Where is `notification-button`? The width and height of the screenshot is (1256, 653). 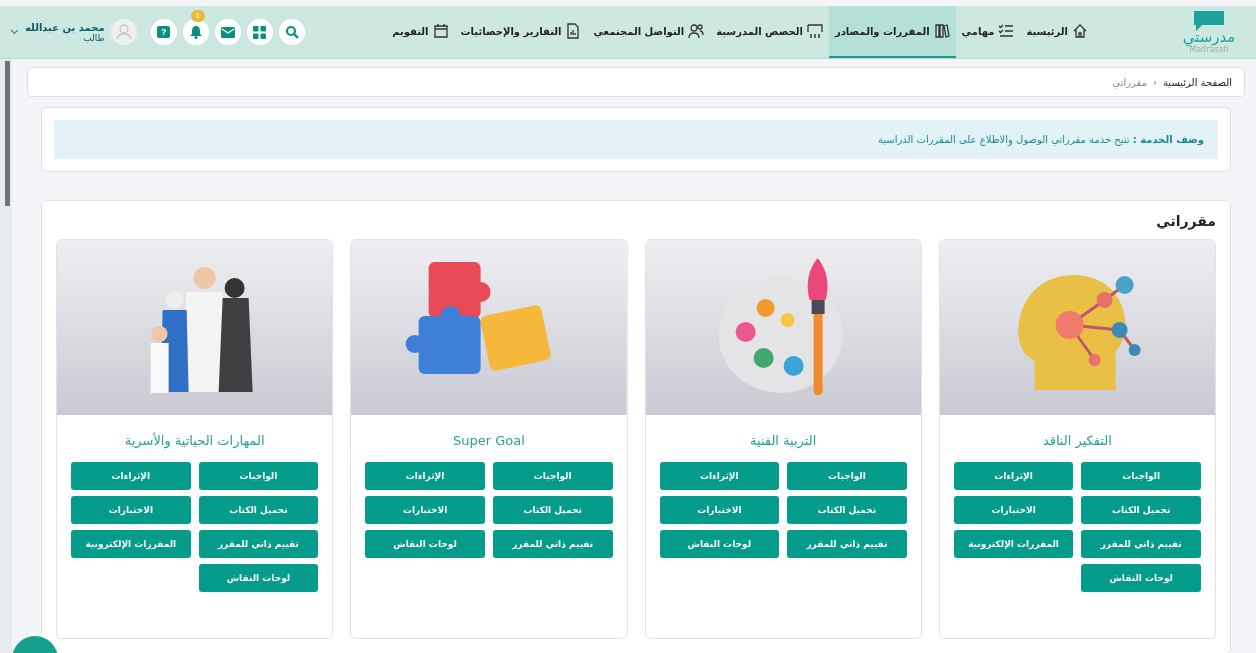
notification-button is located at coordinates (195, 32).